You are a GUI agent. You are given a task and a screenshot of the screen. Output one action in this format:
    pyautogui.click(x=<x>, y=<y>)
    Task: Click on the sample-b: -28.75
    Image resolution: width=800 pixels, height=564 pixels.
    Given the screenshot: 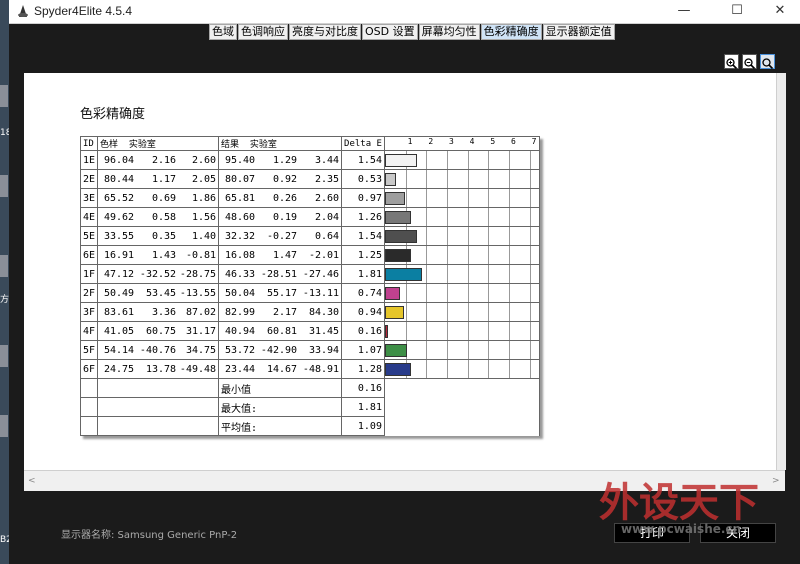 What is the action you would take?
    pyautogui.click(x=198, y=274)
    